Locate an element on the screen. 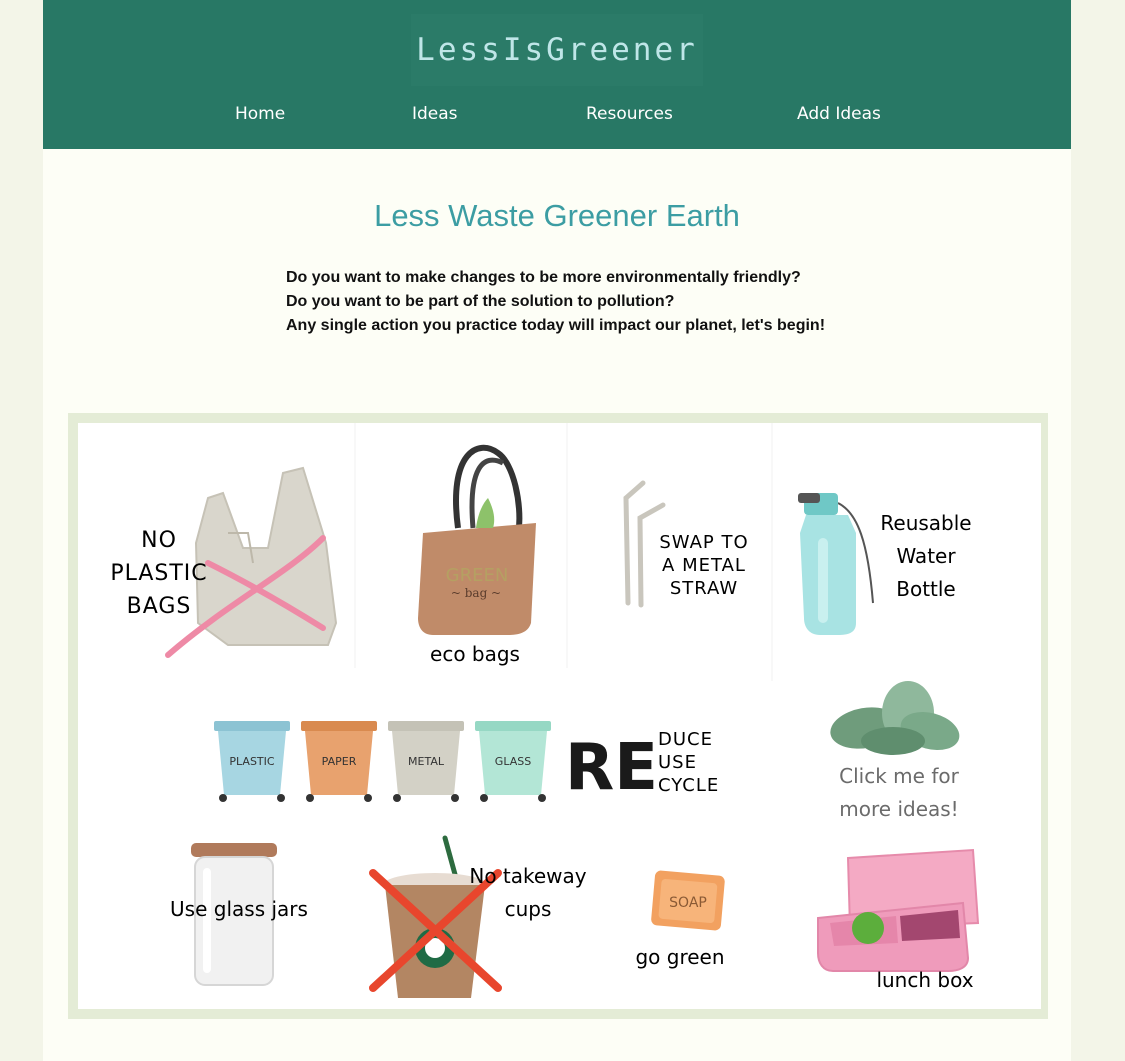 This screenshot has height=1061, width=1125. page-title: Less Waste Greener Earth is located at coordinates (557, 215).